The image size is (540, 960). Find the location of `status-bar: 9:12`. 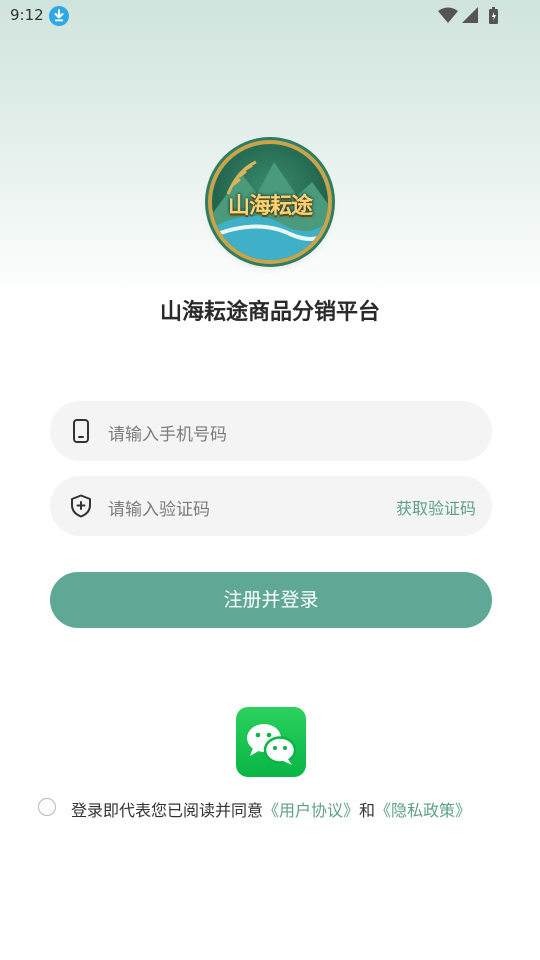

status-bar: 9:12 is located at coordinates (270, 16).